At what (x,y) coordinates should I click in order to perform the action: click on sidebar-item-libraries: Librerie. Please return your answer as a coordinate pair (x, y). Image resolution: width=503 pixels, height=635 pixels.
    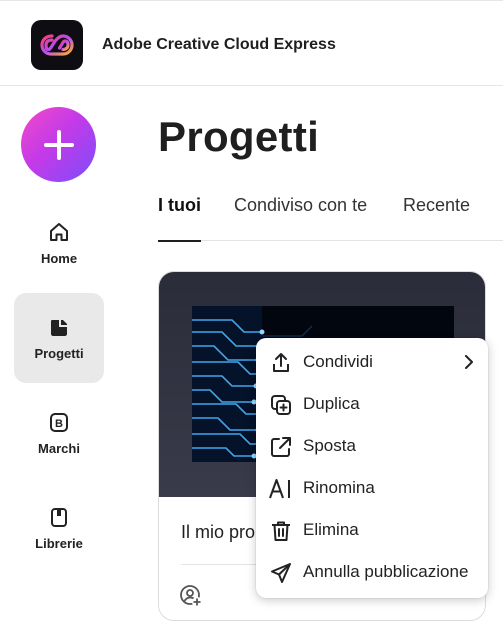
    Looking at the image, I should click on (59, 528).